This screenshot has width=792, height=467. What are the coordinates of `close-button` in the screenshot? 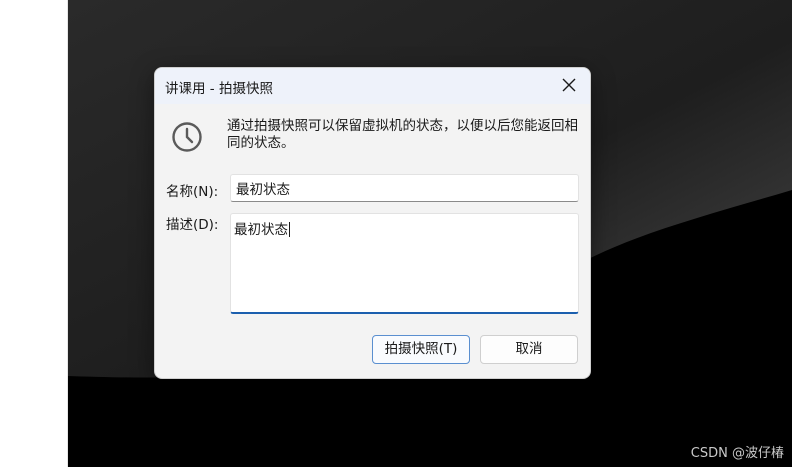 It's located at (569, 86).